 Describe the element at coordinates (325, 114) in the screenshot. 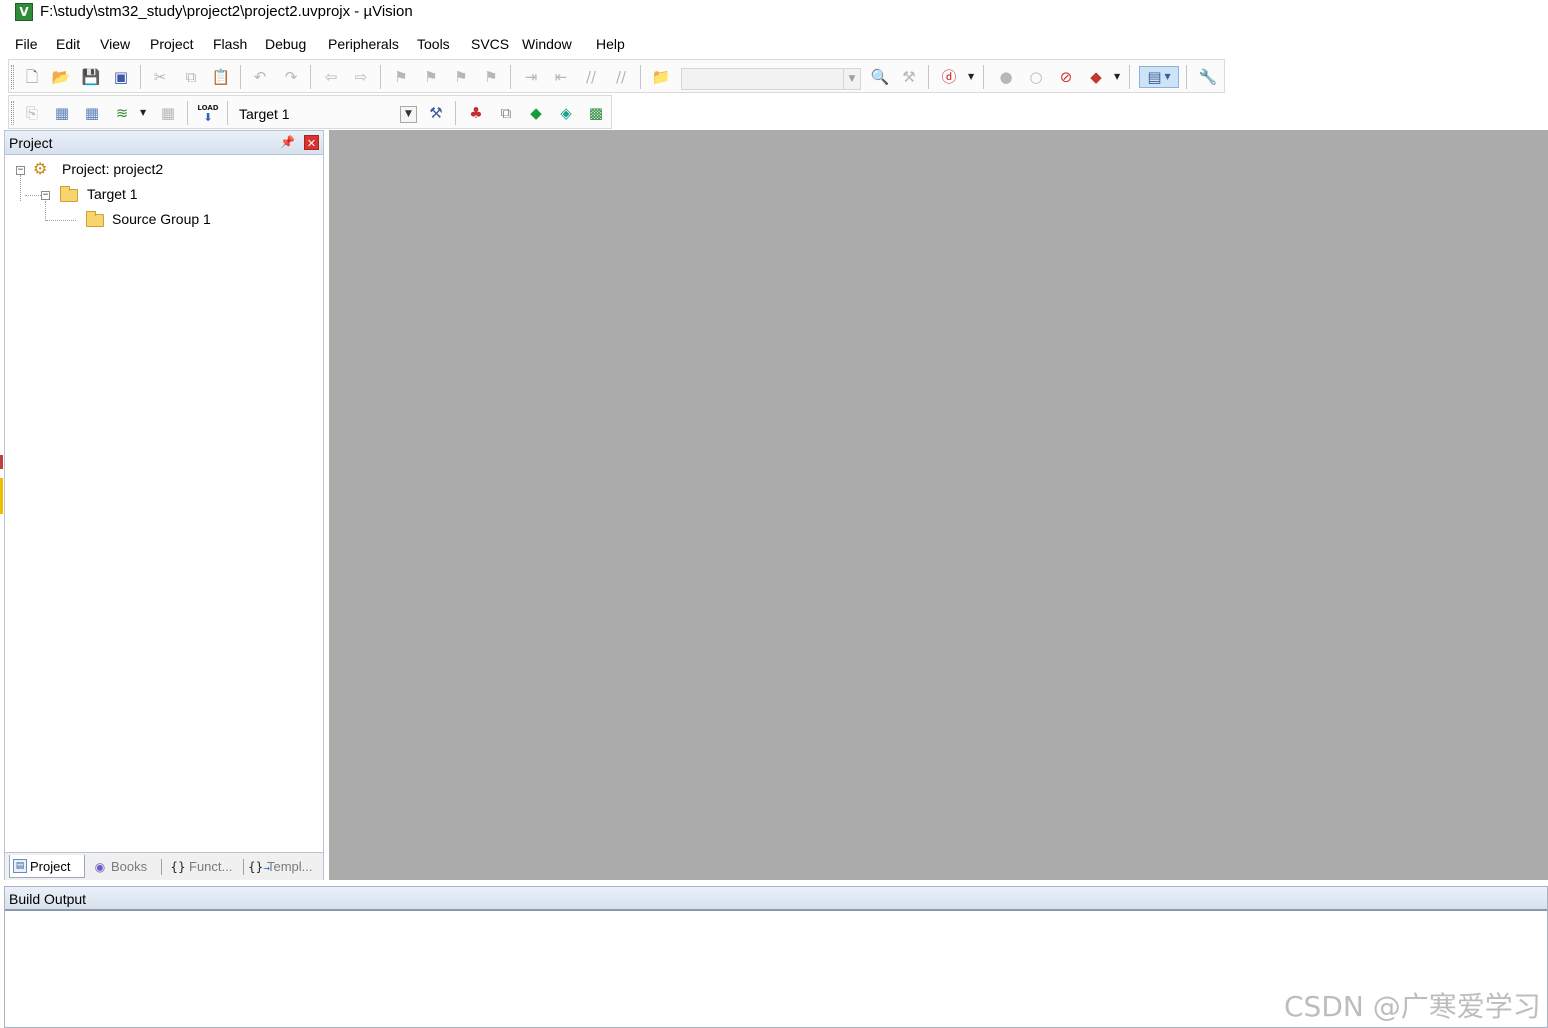

I see `target-select: Target 1 ▼` at that location.